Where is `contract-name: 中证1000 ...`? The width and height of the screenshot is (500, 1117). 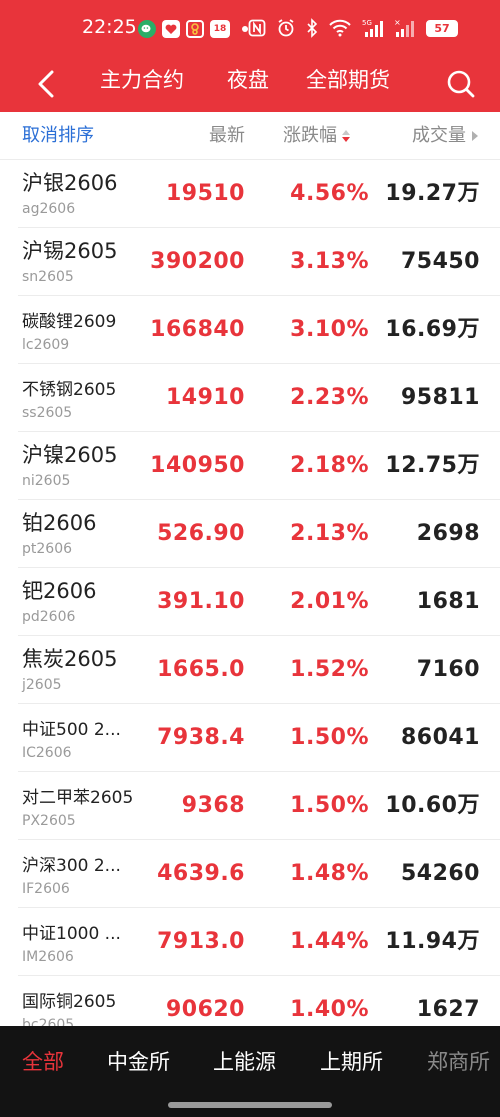
contract-name: 中证1000 ... is located at coordinates (71, 934).